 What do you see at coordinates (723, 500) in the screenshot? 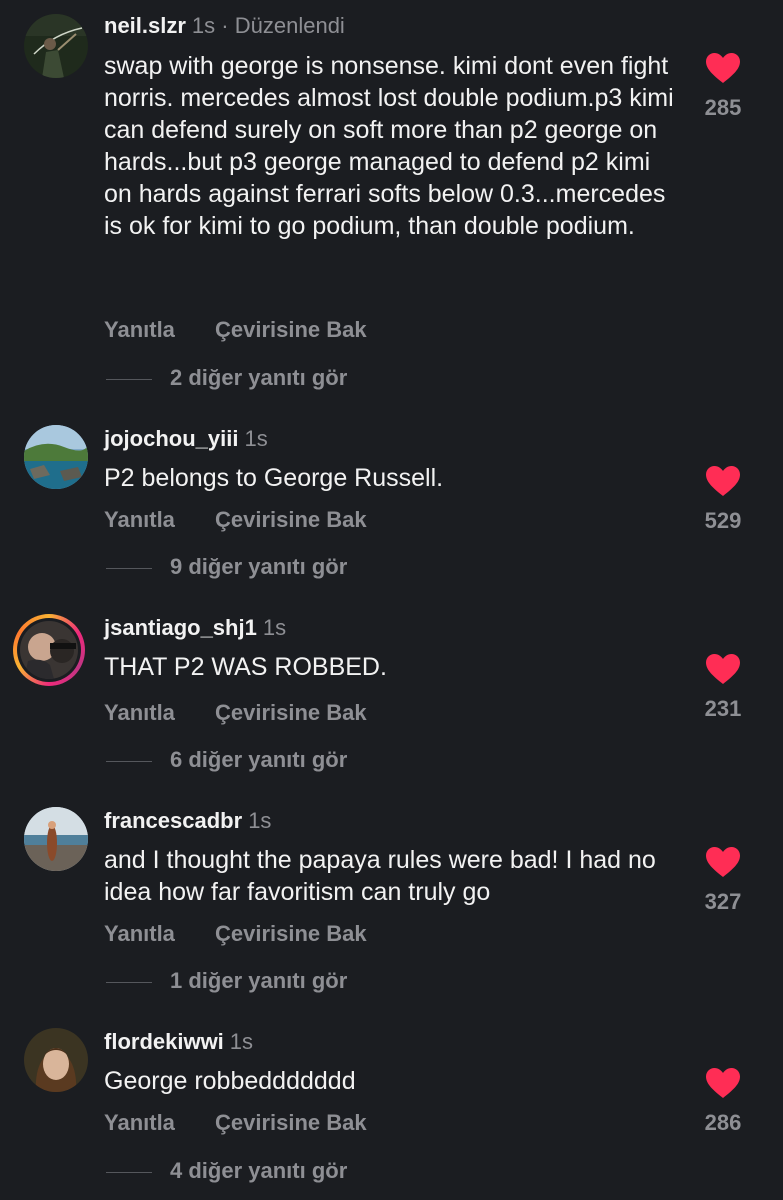
I see `like-button: 529` at bounding box center [723, 500].